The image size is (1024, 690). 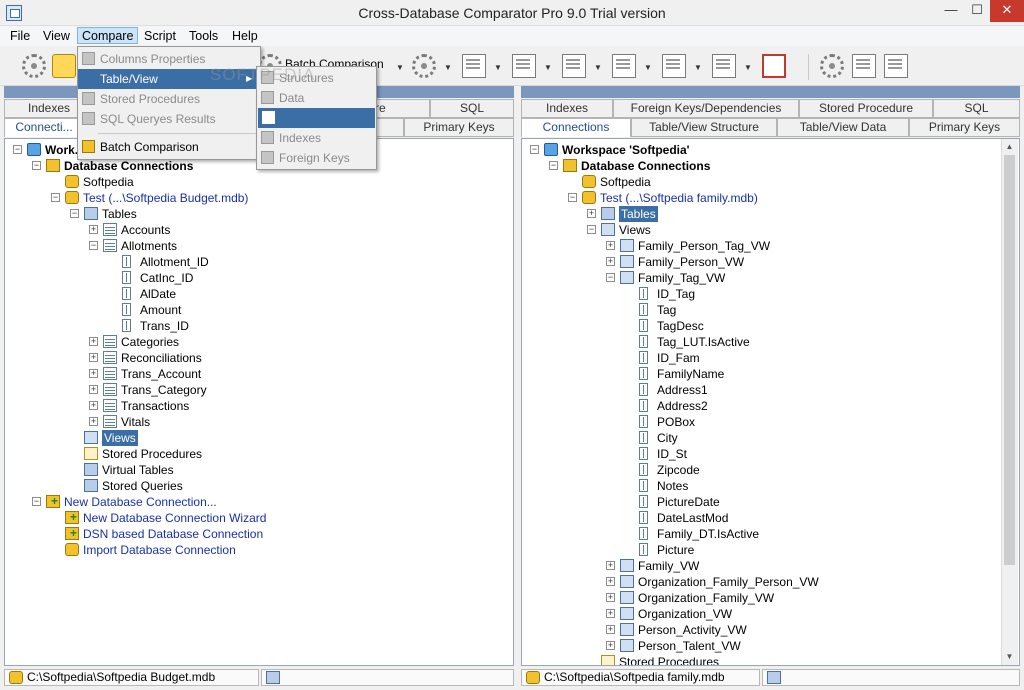 I want to click on data-compare-icon, so click(x=524, y=66).